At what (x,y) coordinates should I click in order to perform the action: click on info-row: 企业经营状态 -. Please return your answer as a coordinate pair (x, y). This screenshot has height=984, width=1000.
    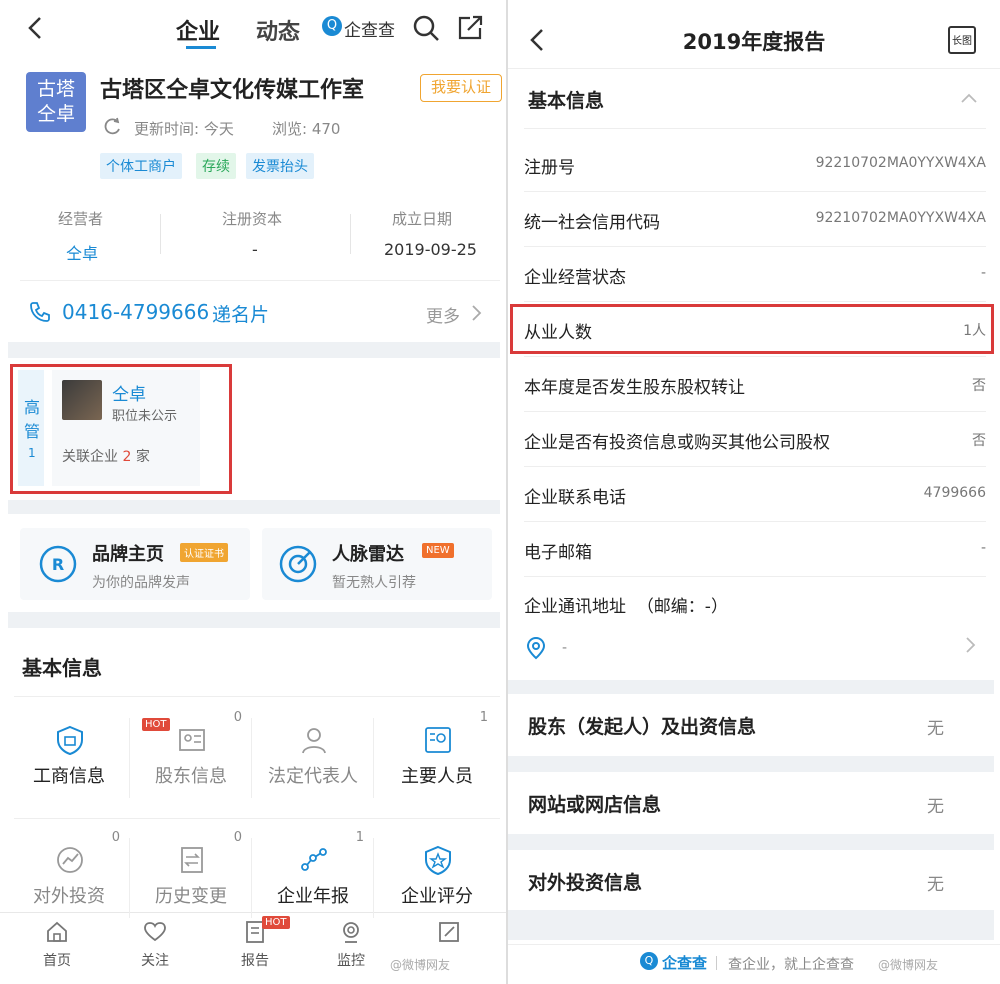
    Looking at the image, I should click on (755, 275).